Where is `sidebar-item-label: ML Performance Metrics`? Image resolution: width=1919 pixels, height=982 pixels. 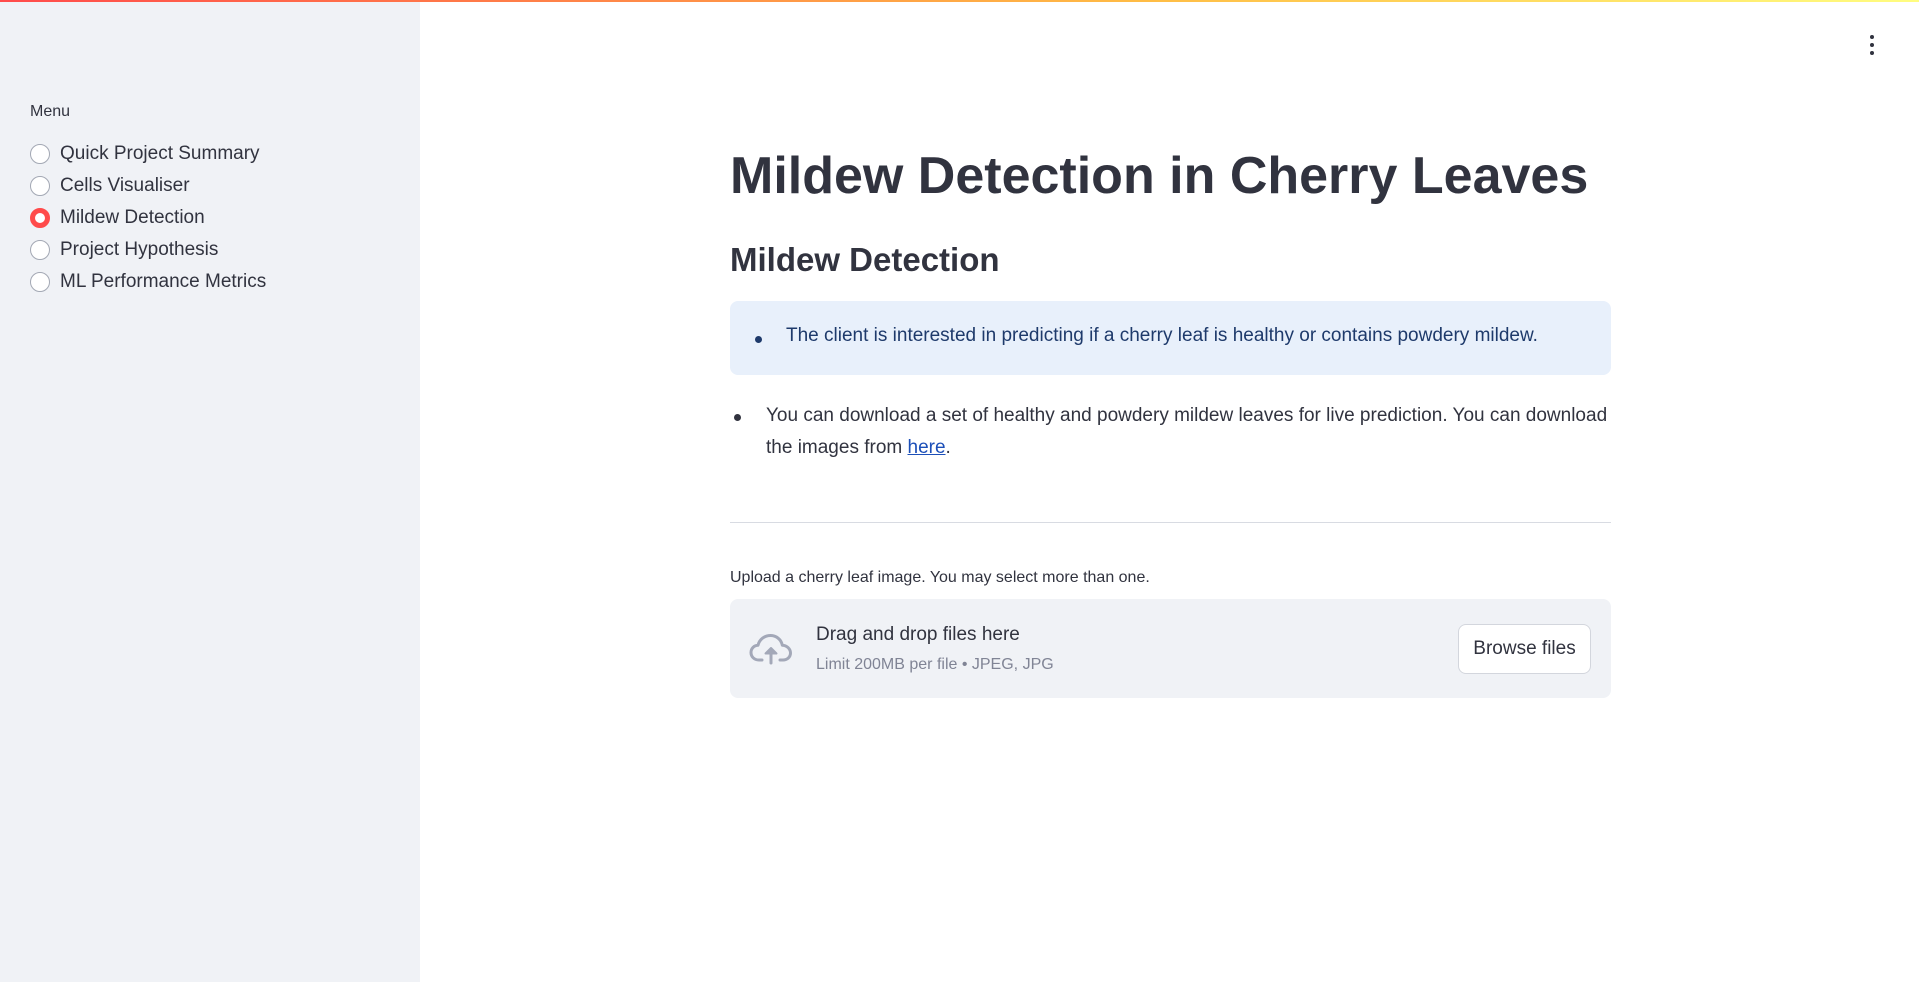 sidebar-item-label: ML Performance Metrics is located at coordinates (163, 281).